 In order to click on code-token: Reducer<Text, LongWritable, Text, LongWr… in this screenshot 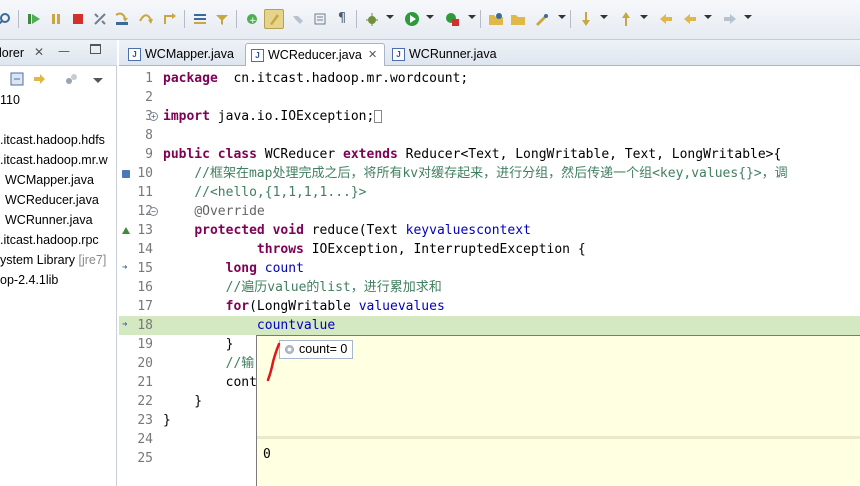, I will do `click(589, 154)`.